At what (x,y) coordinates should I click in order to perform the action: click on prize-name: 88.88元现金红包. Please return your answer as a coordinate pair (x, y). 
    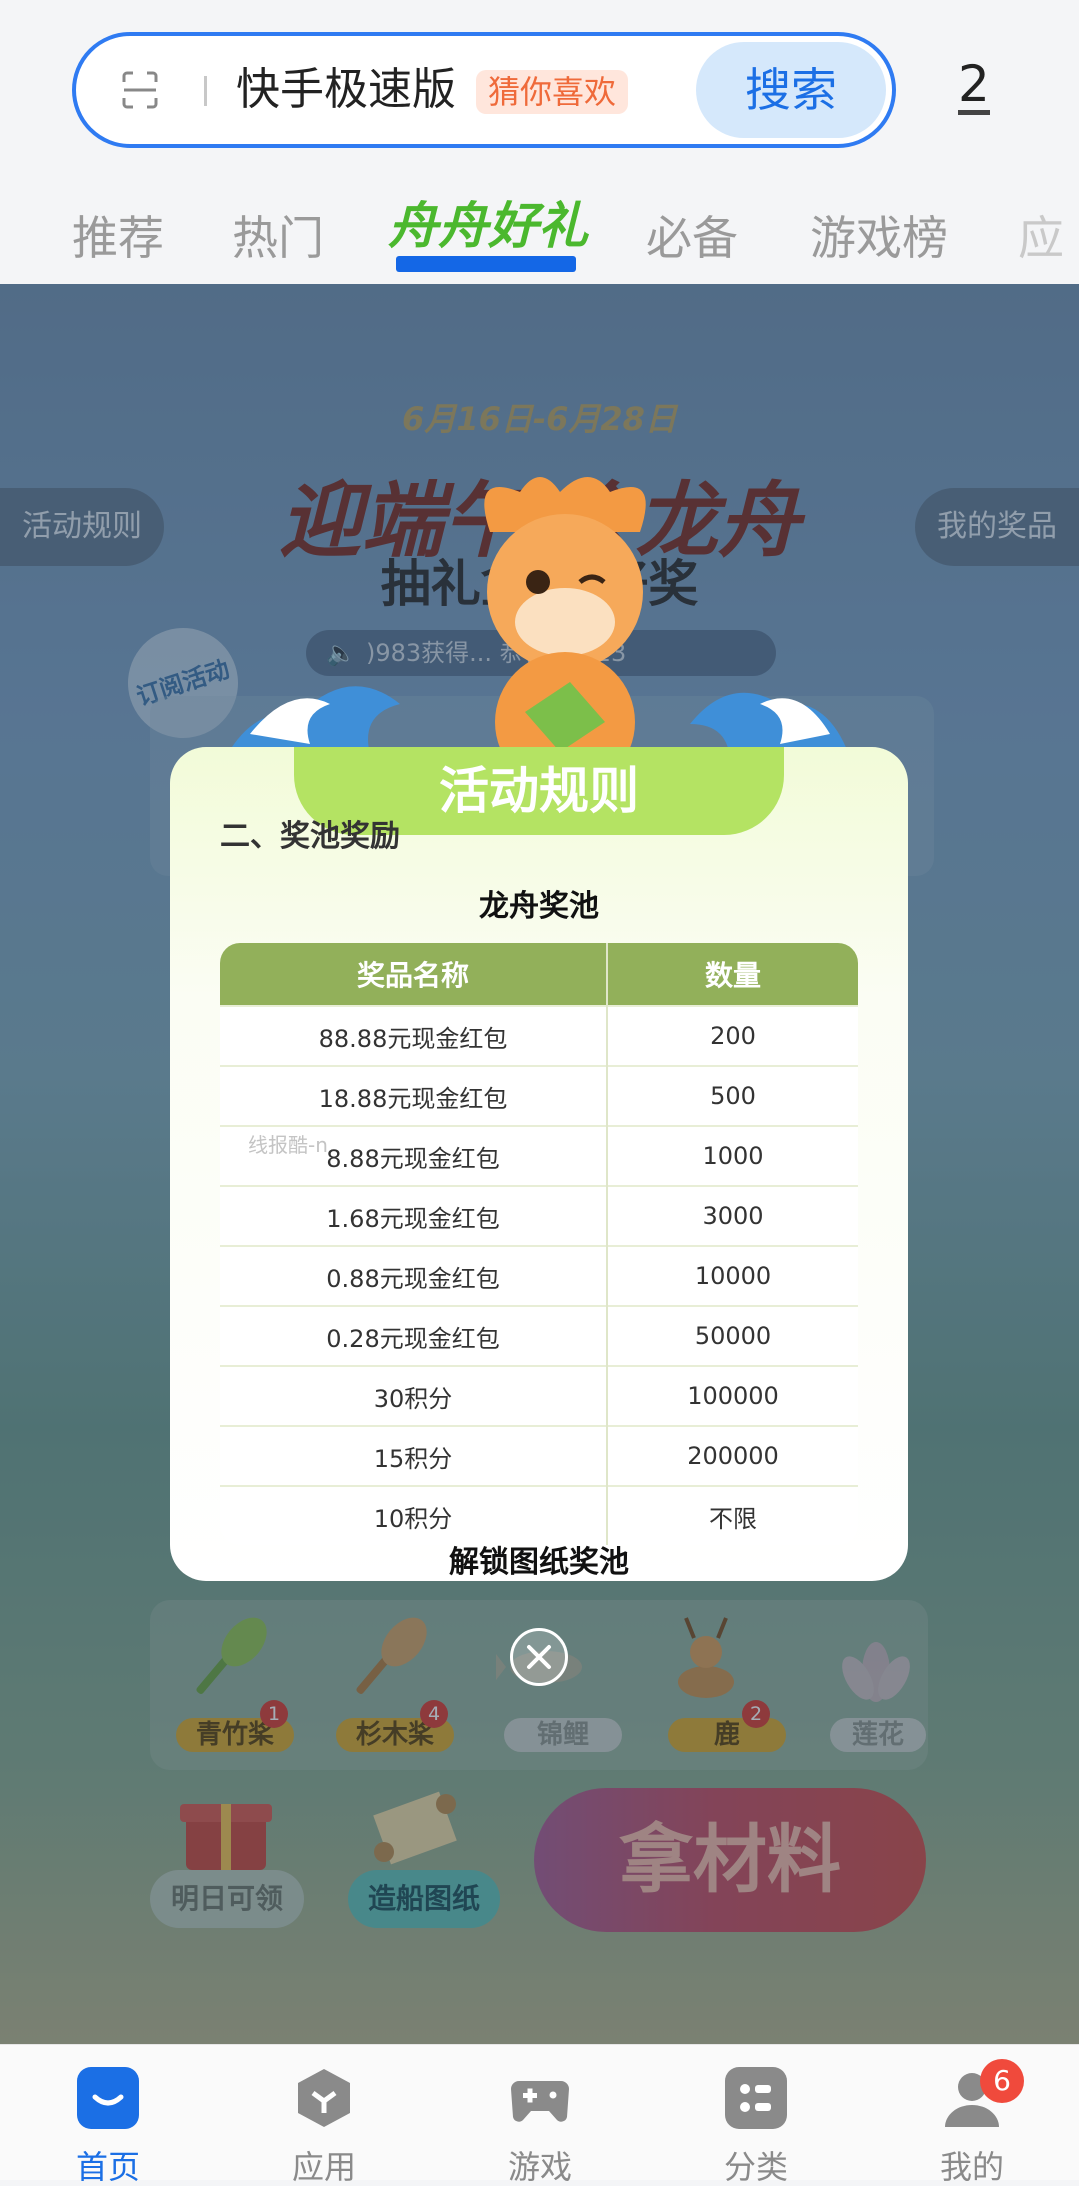
    Looking at the image, I should click on (414, 1035).